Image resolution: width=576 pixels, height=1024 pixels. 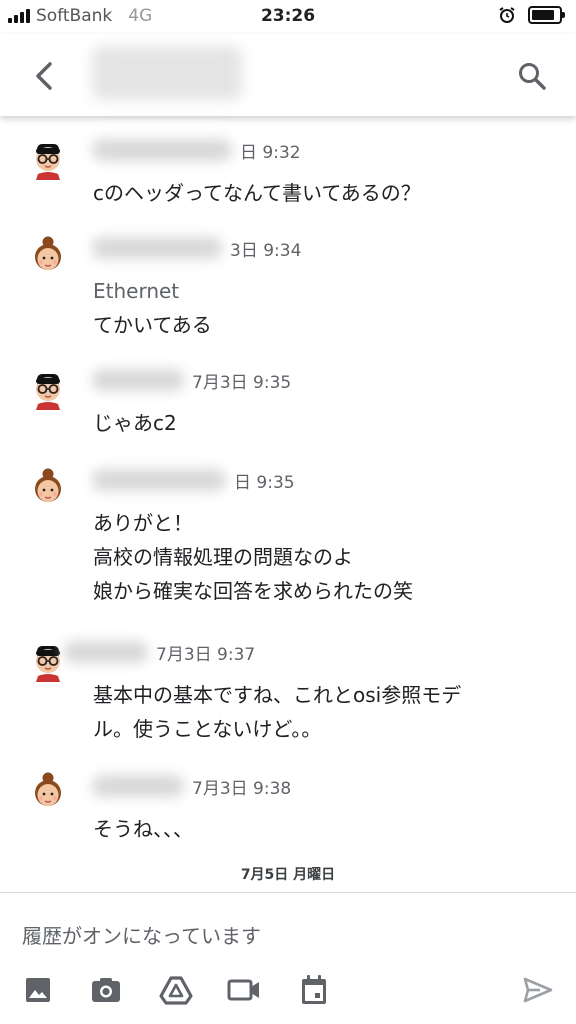 I want to click on divider, so click(x=288, y=892).